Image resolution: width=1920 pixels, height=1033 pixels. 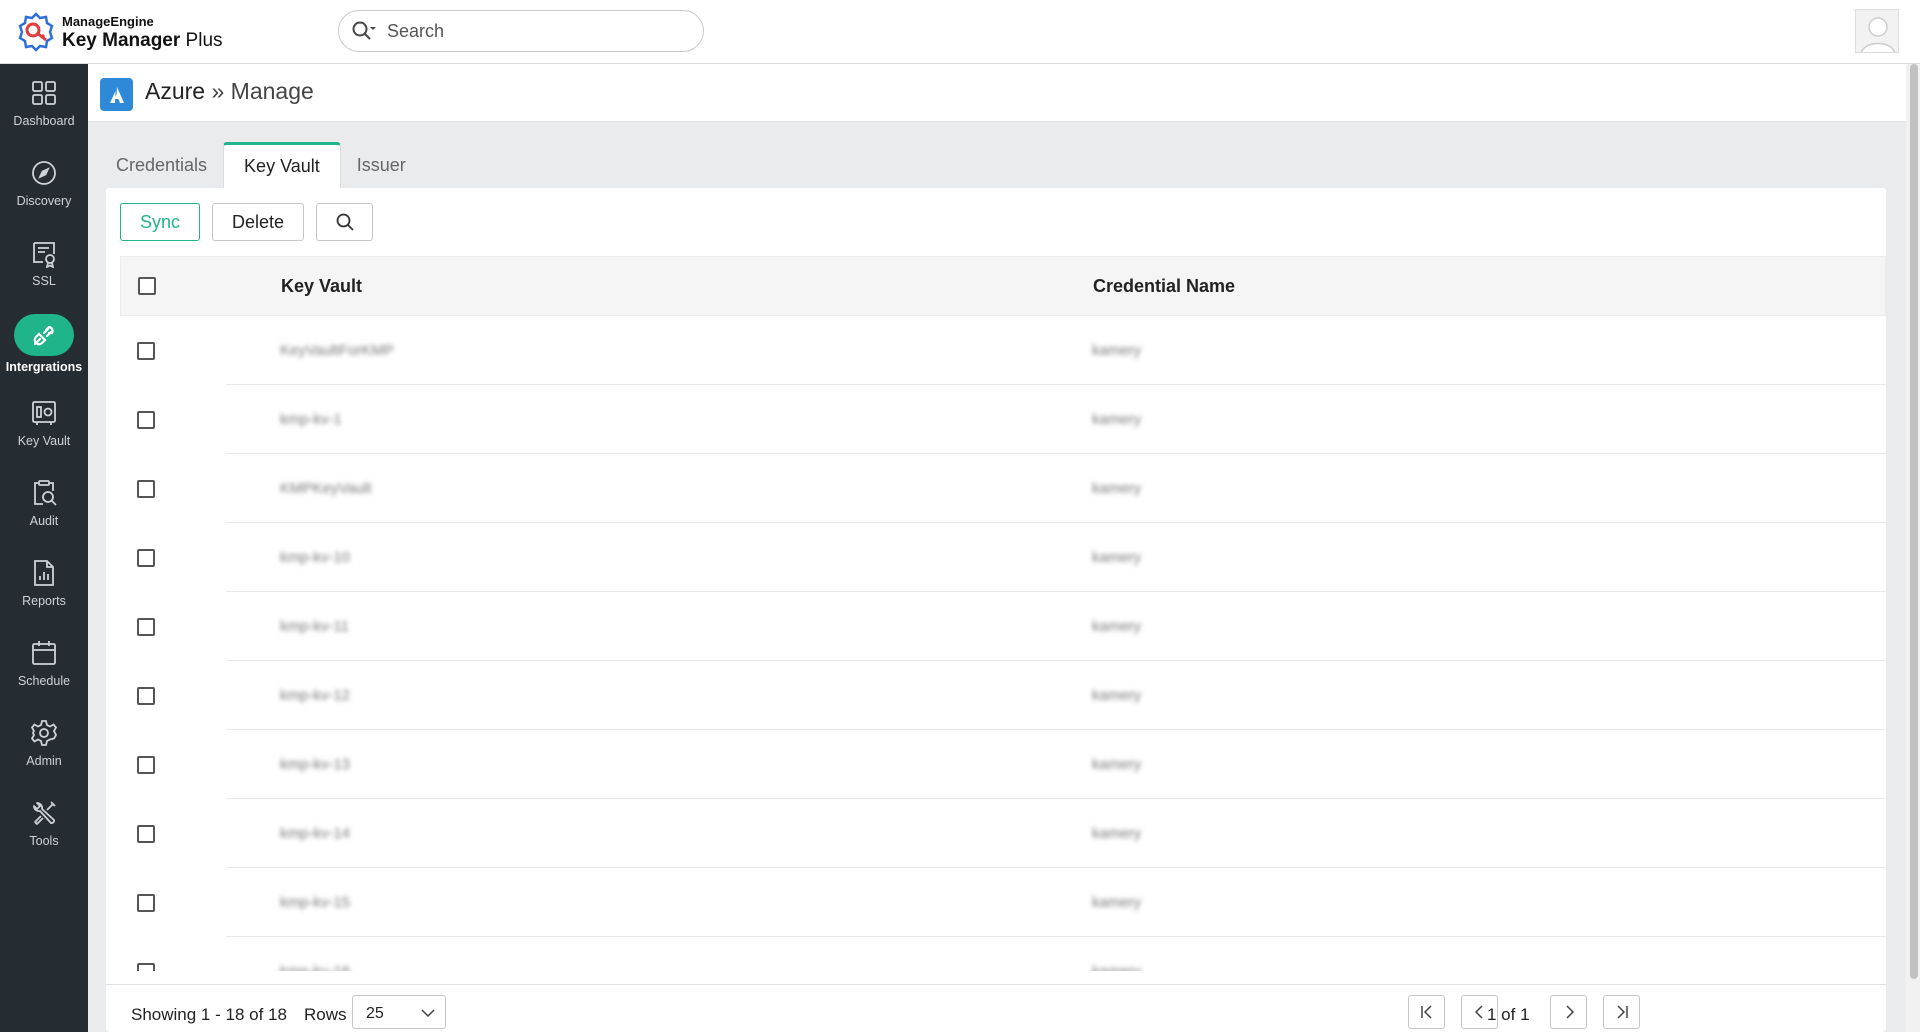 I want to click on search-input, so click(x=537, y=31).